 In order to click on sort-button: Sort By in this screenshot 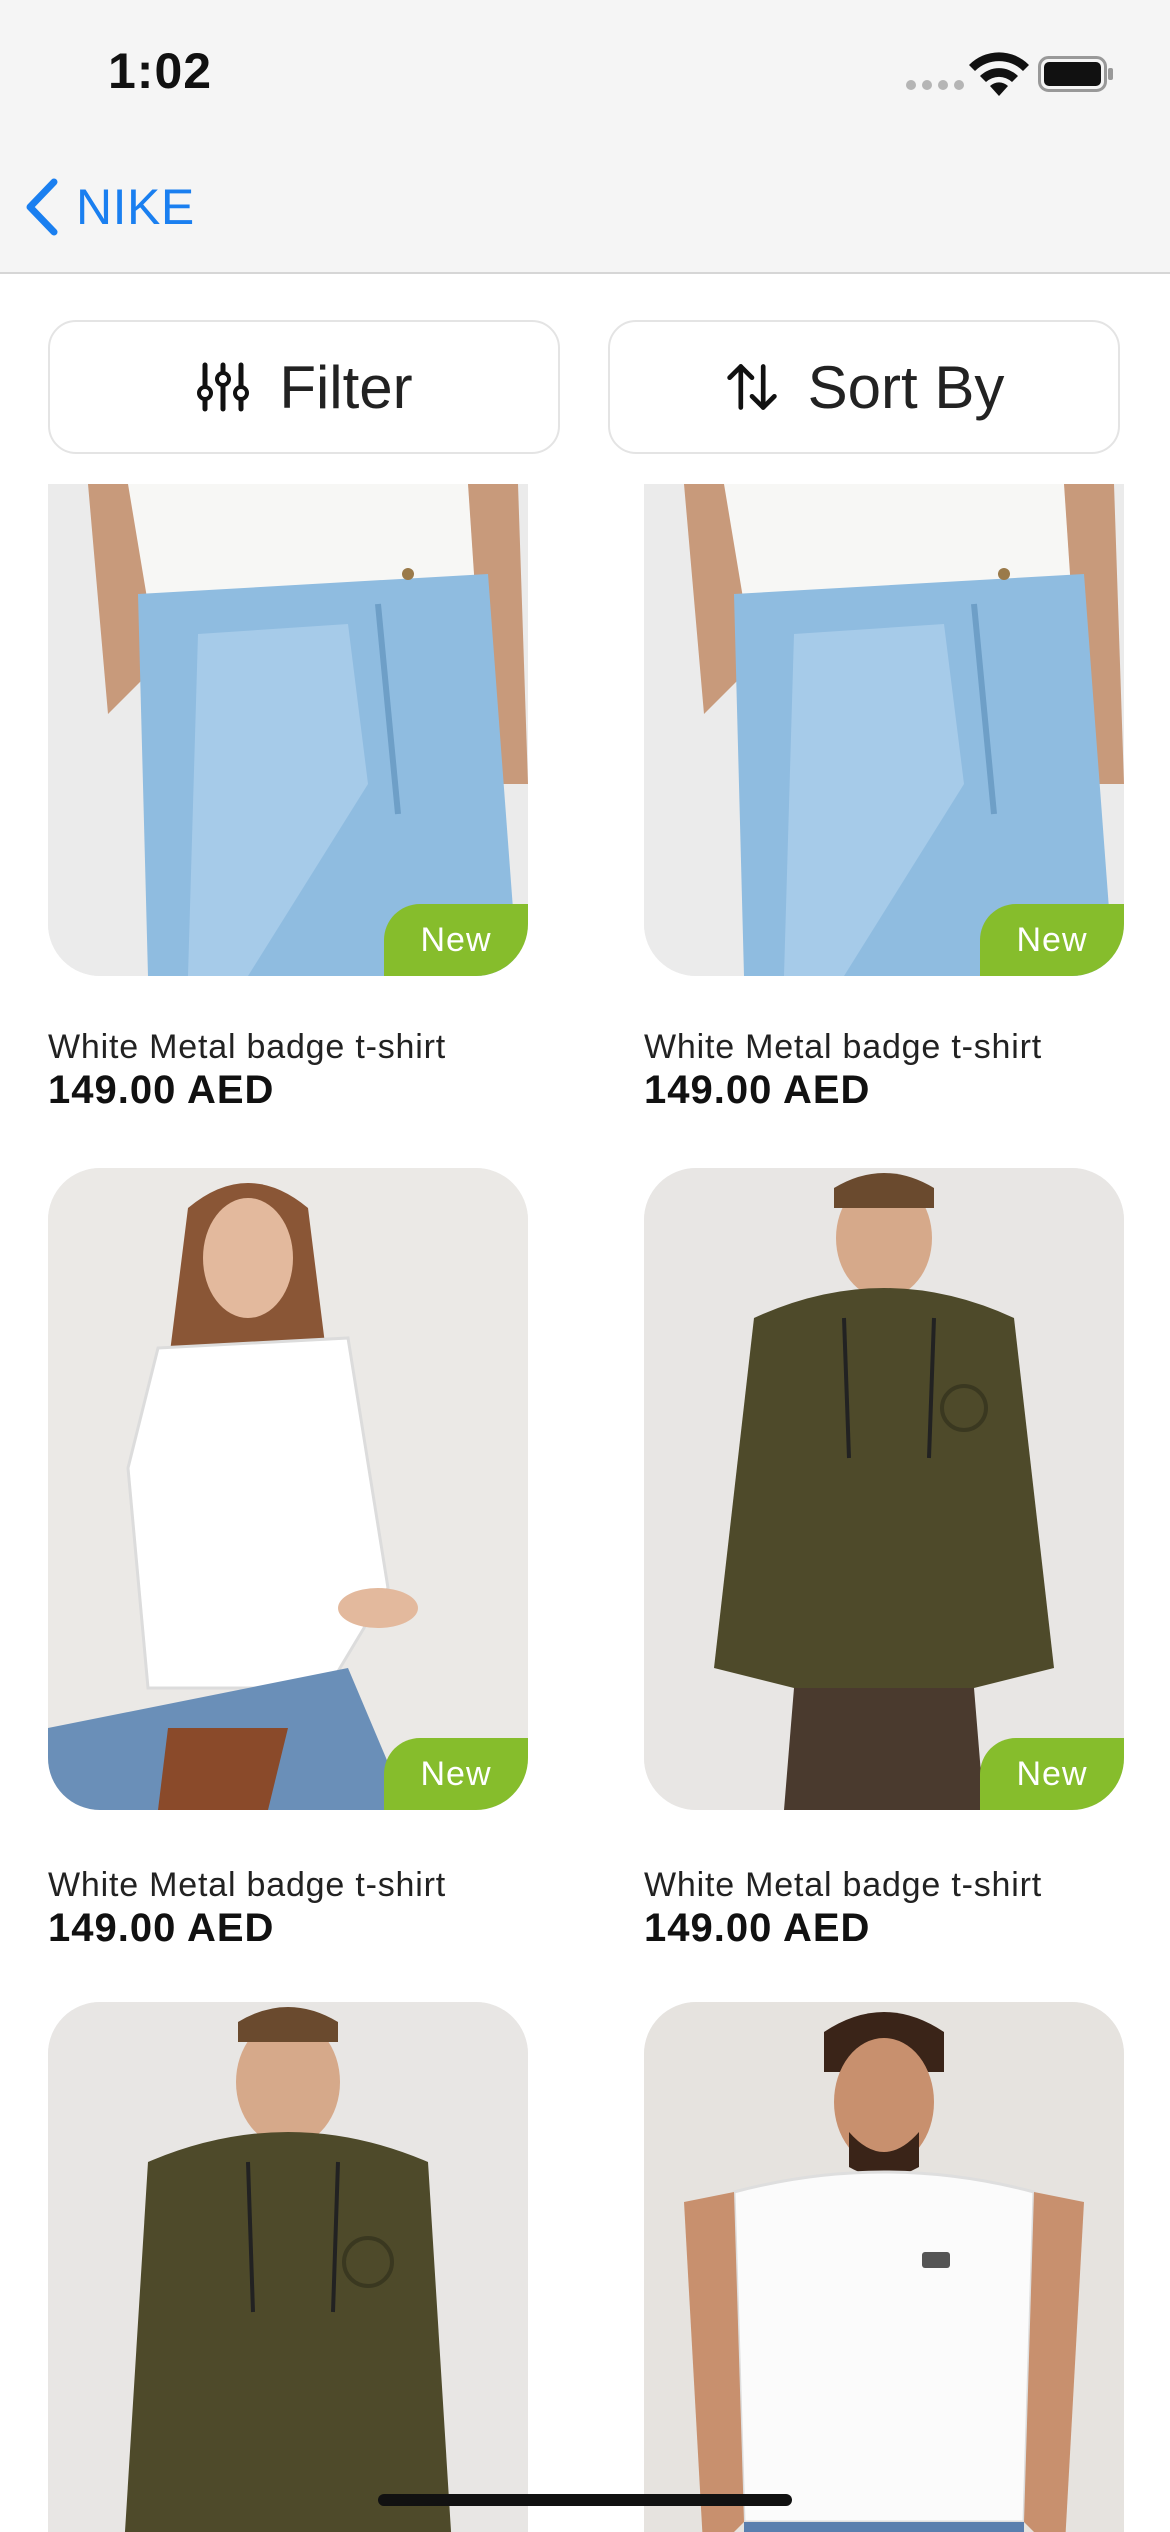, I will do `click(864, 387)`.